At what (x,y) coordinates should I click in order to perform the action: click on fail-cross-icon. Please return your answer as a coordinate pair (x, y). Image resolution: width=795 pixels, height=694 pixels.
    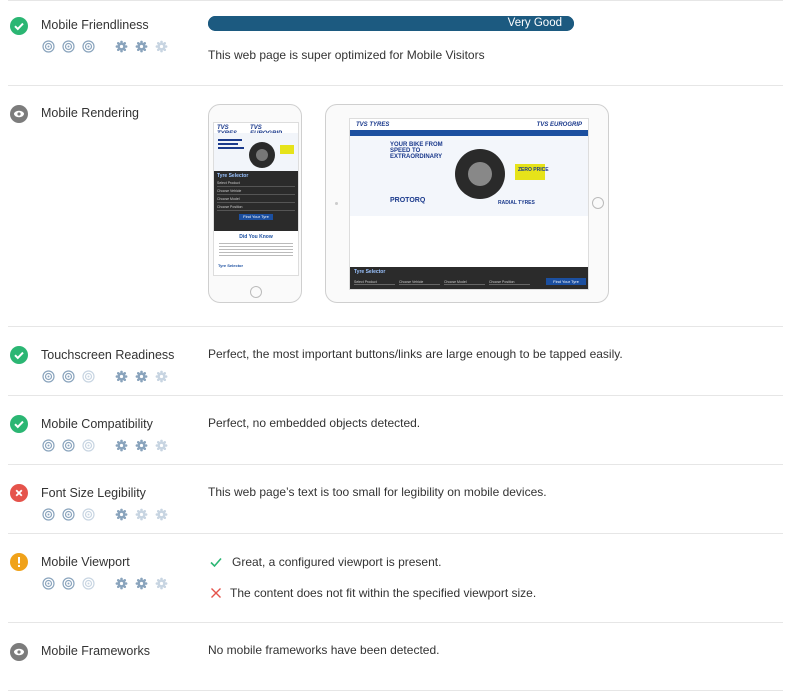
    Looking at the image, I should click on (19, 493).